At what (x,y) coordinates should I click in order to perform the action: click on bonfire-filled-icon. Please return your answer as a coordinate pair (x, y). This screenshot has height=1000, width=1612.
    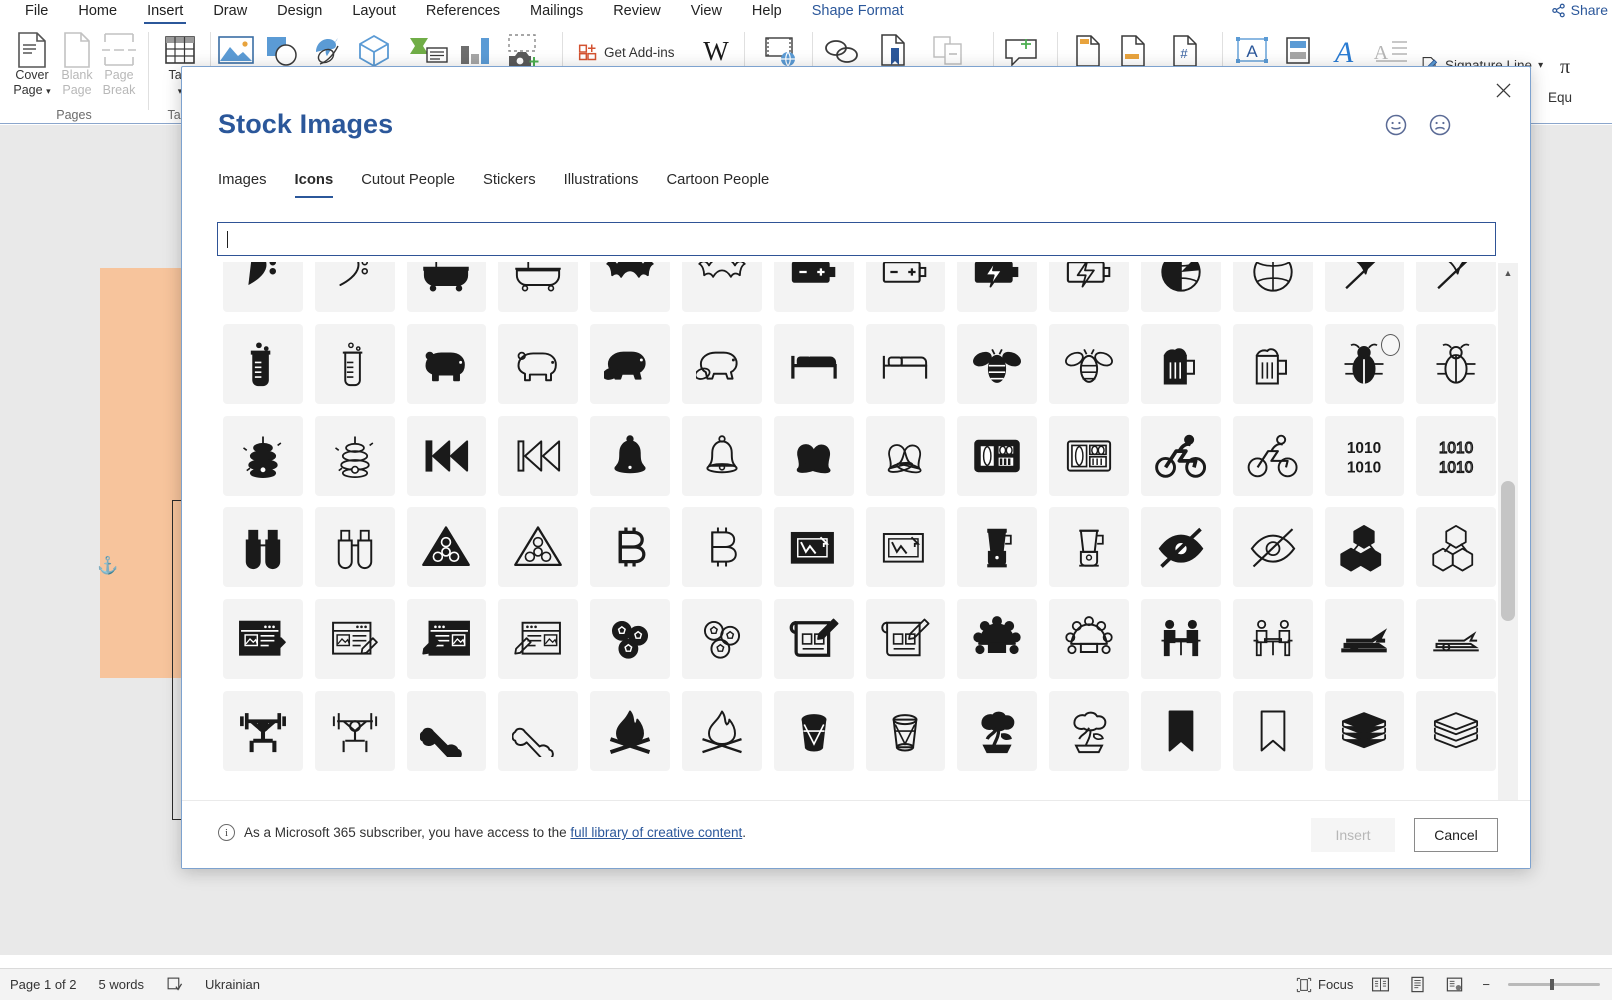
    Looking at the image, I should click on (630, 730).